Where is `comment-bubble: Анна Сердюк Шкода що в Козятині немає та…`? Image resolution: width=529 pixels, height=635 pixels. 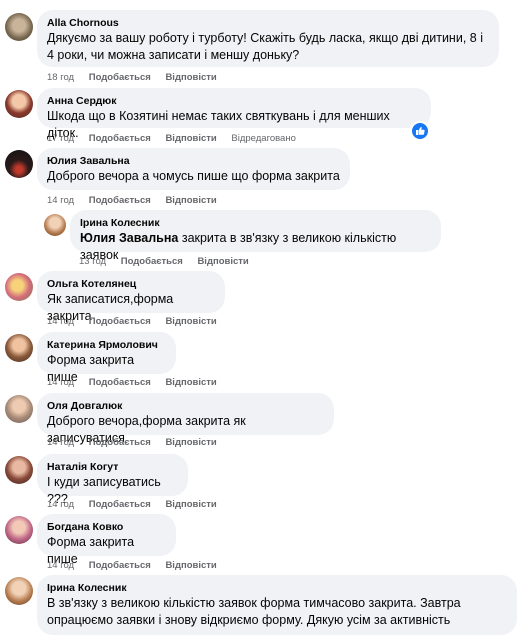 comment-bubble: Анна Сердюк Шкода що в Козятині немає та… is located at coordinates (234, 114).